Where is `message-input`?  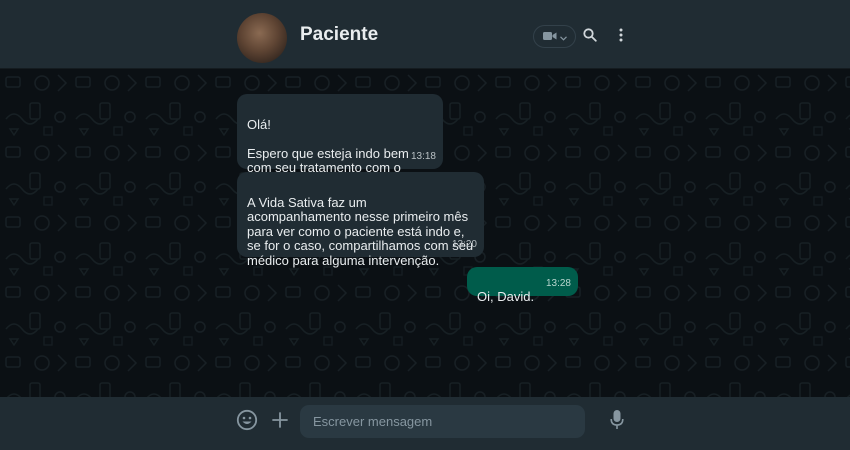
message-input is located at coordinates (442, 421).